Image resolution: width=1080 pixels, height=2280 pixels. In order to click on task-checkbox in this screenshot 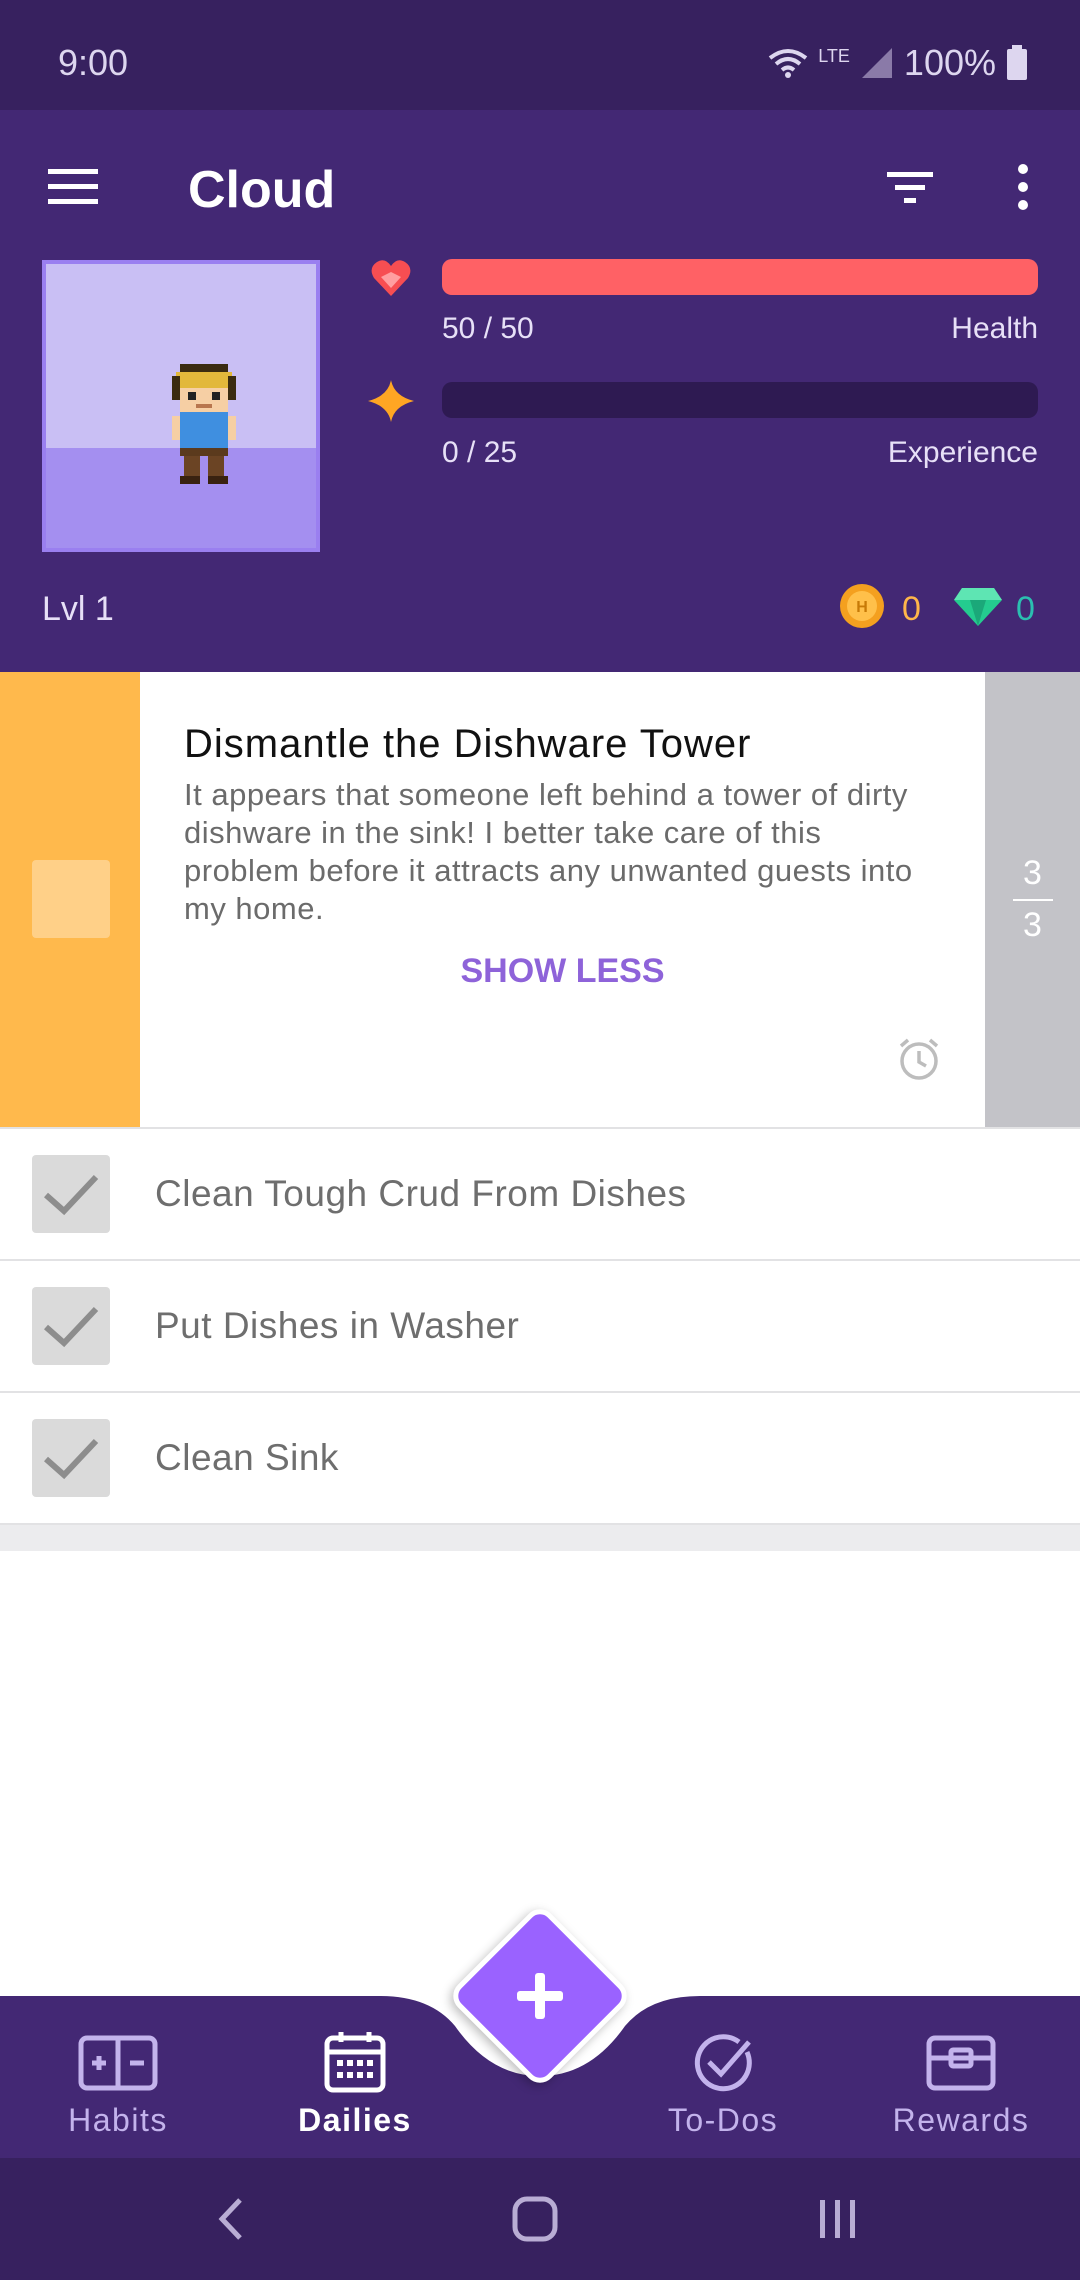, I will do `click(71, 899)`.